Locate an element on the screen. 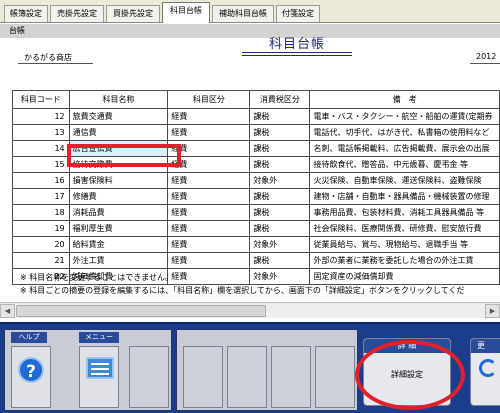 Image resolution: width=500 pixels, height=413 pixels. account-note: 火災保険、自動車保険、運送保険料、盗難保険 is located at coordinates (404, 180).